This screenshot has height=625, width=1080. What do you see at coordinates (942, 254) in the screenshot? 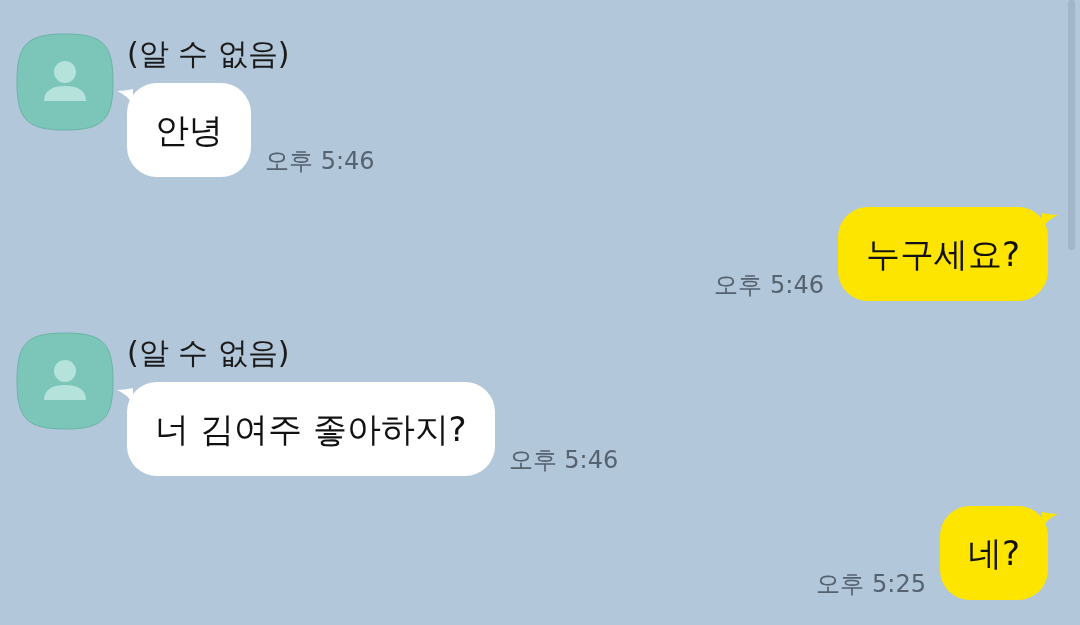
I see `message-bubble: 누구세요?` at bounding box center [942, 254].